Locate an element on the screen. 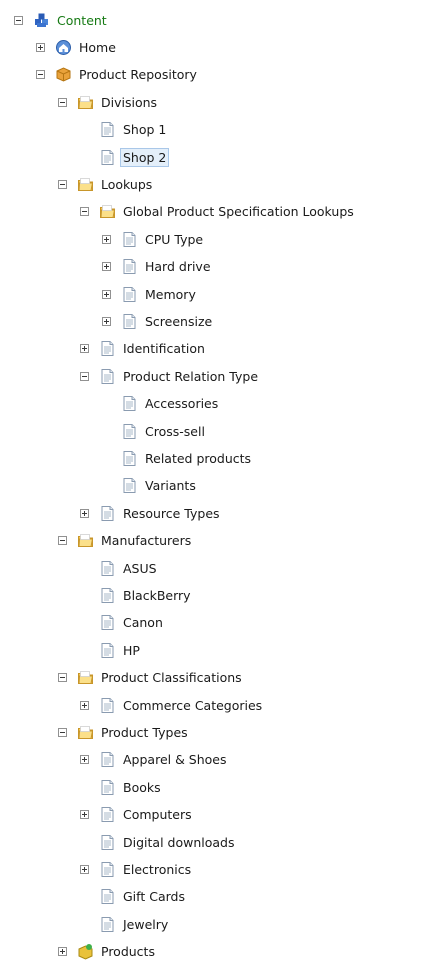 Image resolution: width=438 pixels, height=963 pixels. tree-node-label: Memory is located at coordinates (170, 294).